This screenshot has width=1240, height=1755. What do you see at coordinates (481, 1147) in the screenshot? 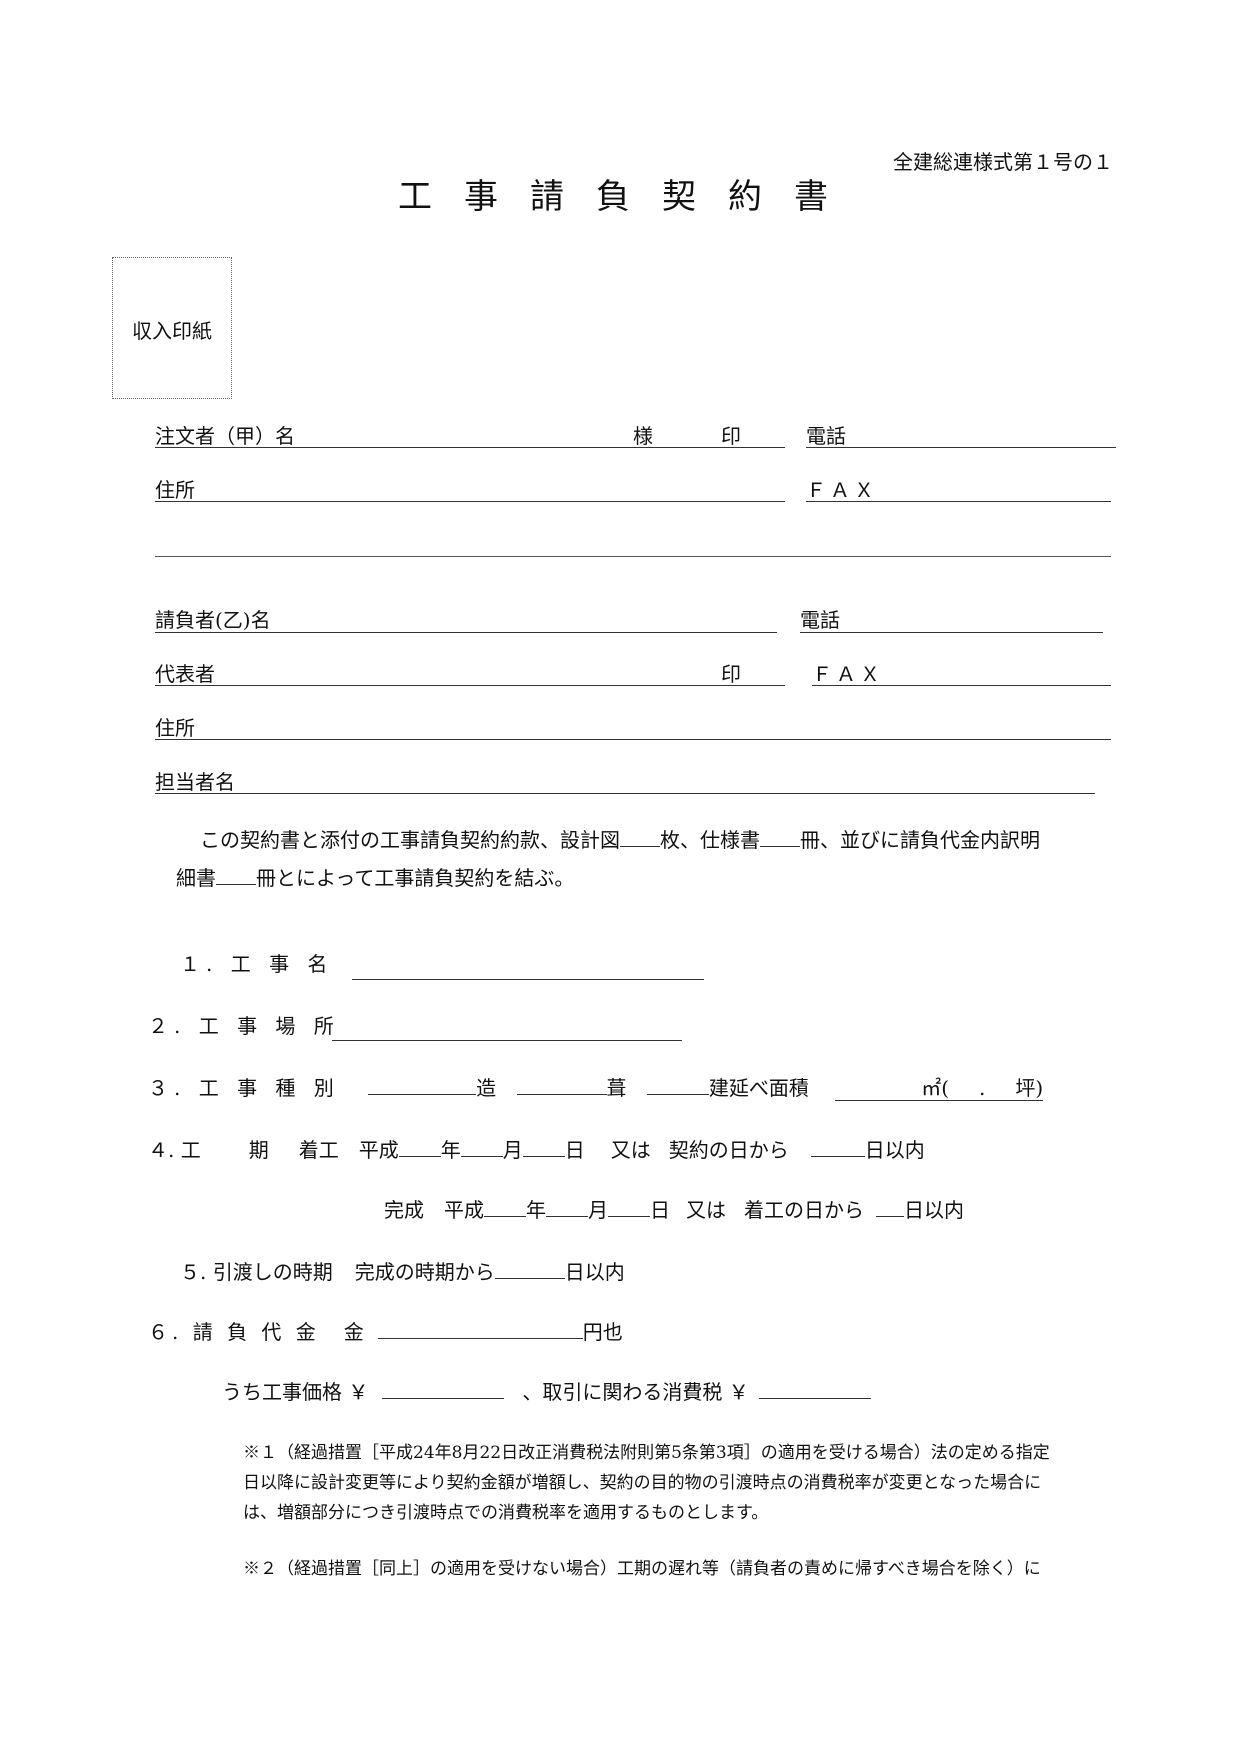
I see `start-month-field` at bounding box center [481, 1147].